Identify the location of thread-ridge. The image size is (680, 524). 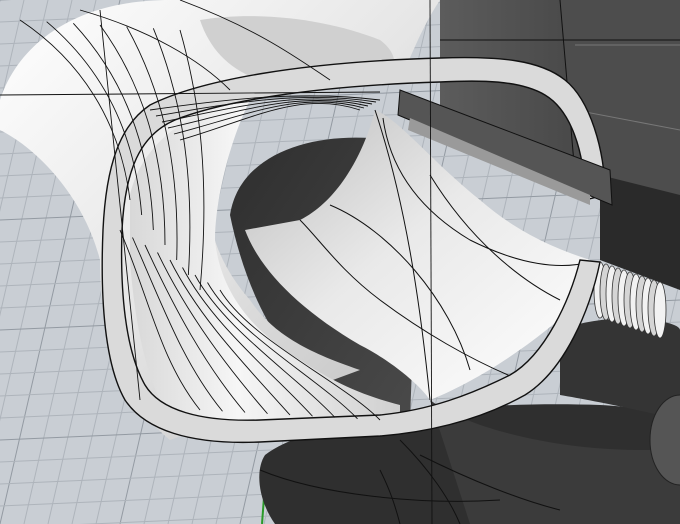
(660, 310).